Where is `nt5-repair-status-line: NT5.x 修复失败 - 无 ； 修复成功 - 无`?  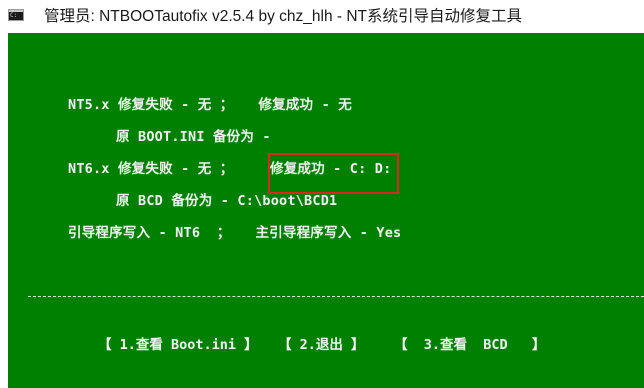
nt5-repair-status-line: NT5.x 修复失败 - 无 ； 修复成功 - 无 is located at coordinates (210, 105).